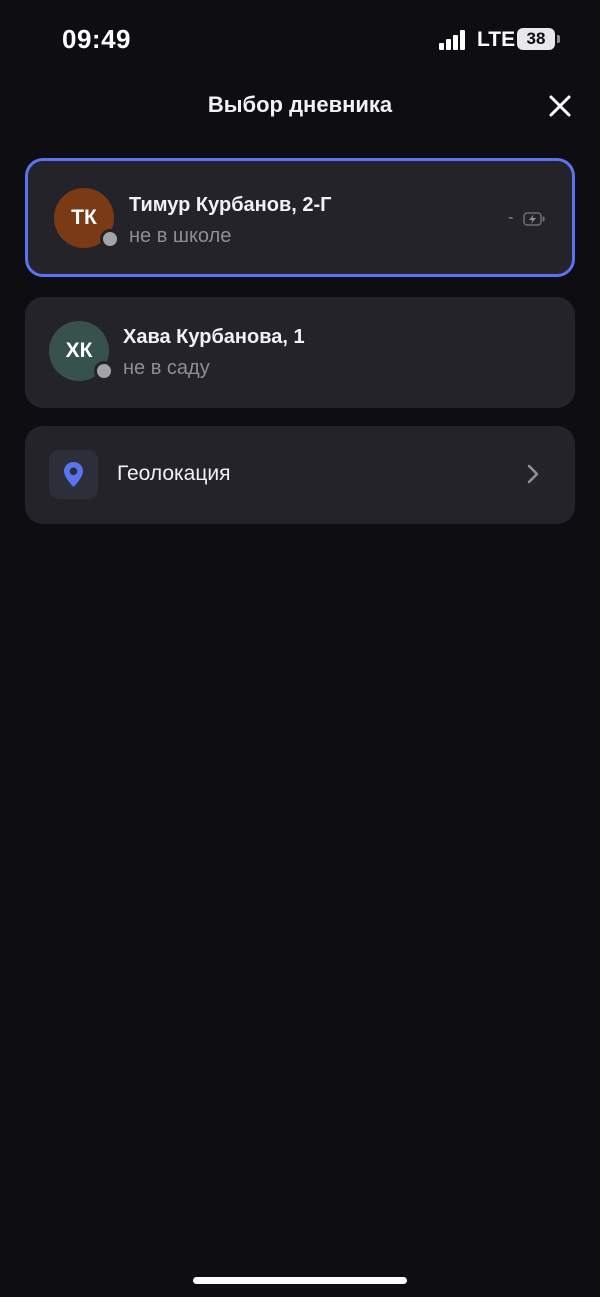 Image resolution: width=600 pixels, height=1297 pixels. I want to click on network-type: LTE, so click(496, 39).